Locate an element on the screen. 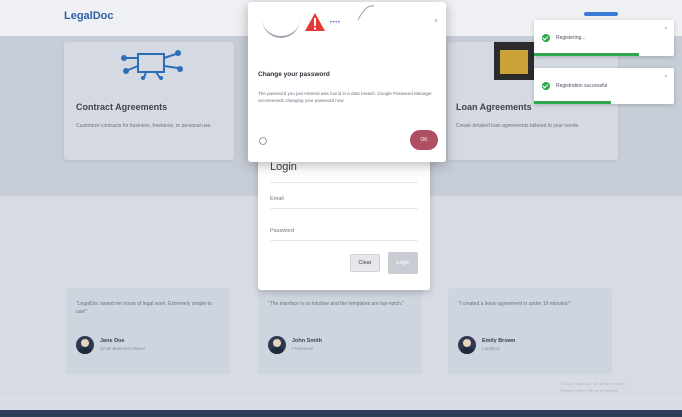 The height and width of the screenshot is (417, 682). testimonial-name: John Smith is located at coordinates (307, 341).